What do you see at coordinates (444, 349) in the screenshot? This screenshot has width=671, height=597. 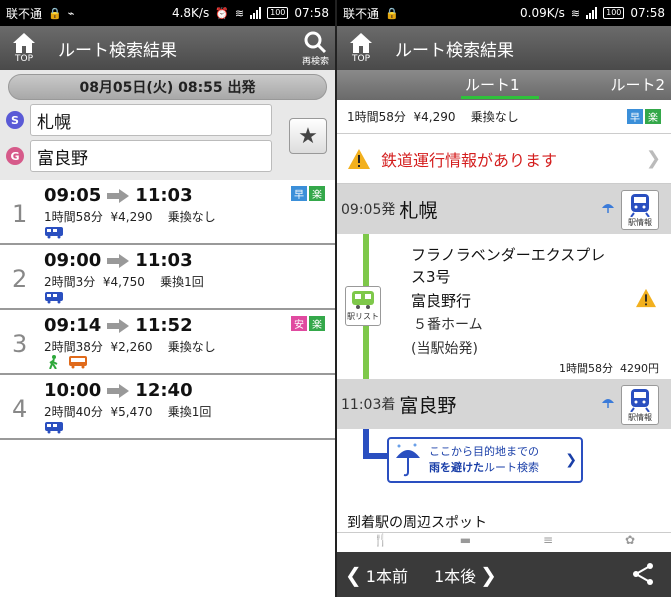 I see `origin-note: (当駅始発)` at bounding box center [444, 349].